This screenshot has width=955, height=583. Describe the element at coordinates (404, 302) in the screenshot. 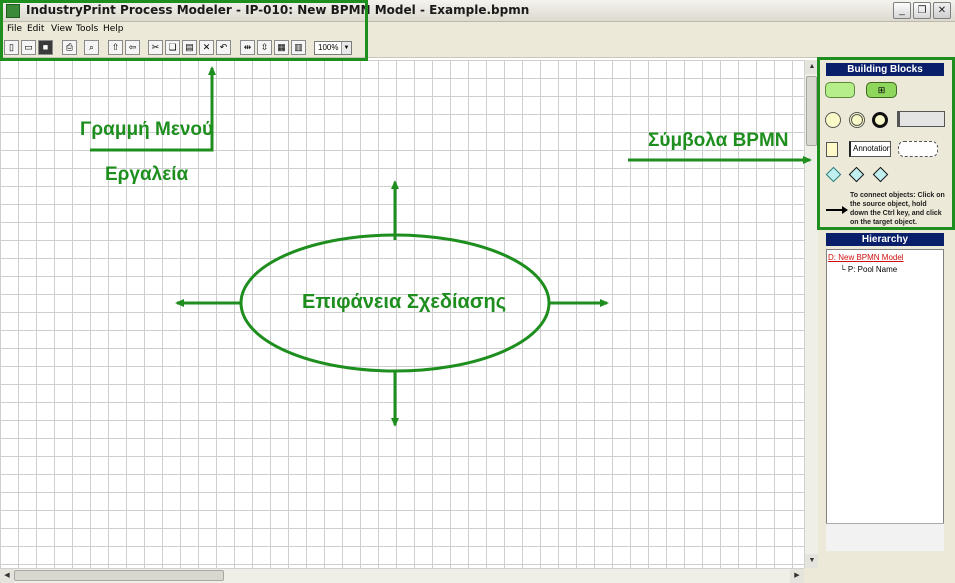

I see `design-surface-label: Επιφάνεια Σχεδίασης` at that location.